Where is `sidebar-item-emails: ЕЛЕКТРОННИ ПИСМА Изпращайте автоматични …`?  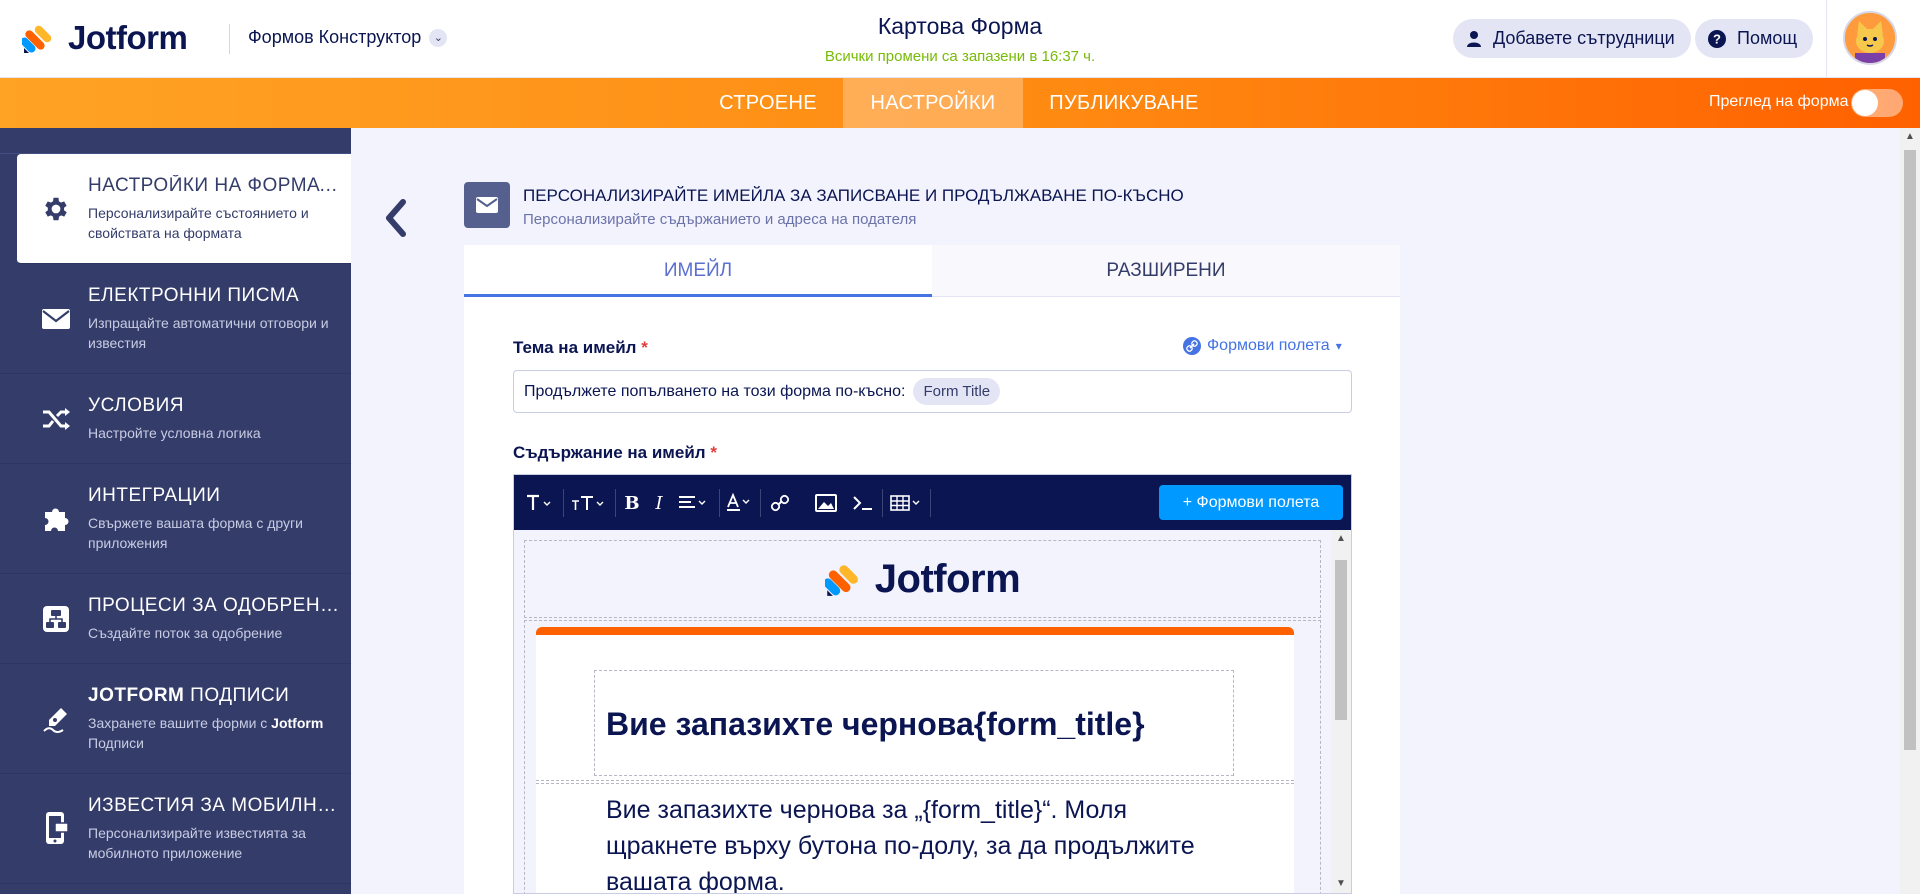 sidebar-item-emails: ЕЛЕКТРОННИ ПИСМА Изпращайте автоматични … is located at coordinates (175, 319).